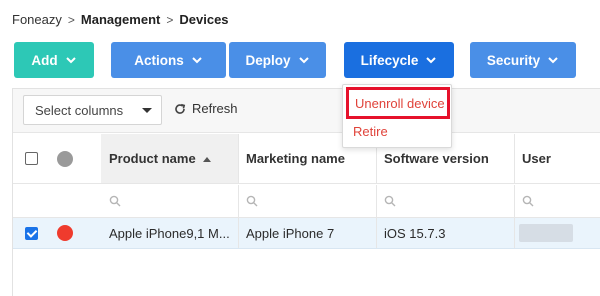  I want to click on marketing-name-value: Apple iPhone 7, so click(290, 233).